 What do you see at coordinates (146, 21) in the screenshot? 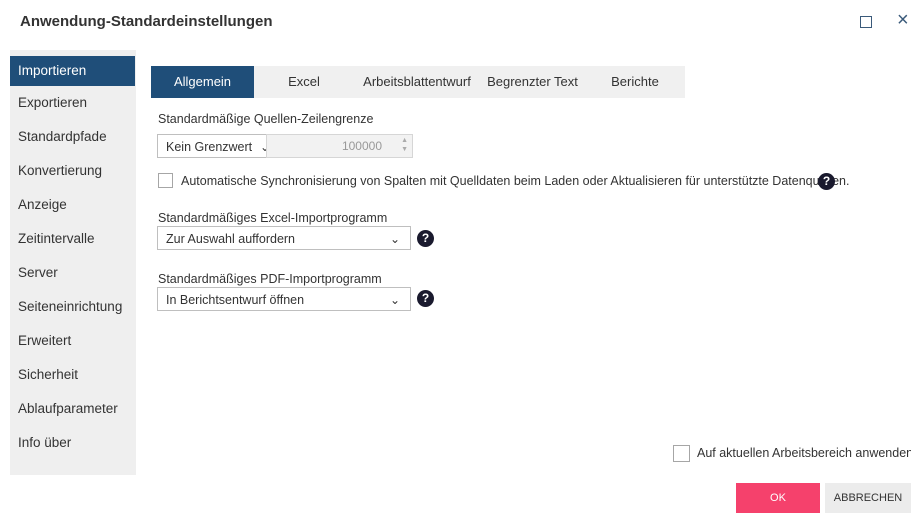
I see `dialog-title: Anwendung-Standardeinstellungen` at bounding box center [146, 21].